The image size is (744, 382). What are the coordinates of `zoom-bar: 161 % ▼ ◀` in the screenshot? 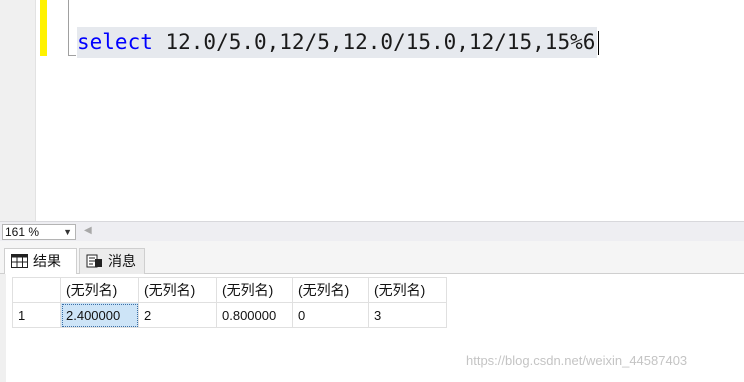 It's located at (372, 231).